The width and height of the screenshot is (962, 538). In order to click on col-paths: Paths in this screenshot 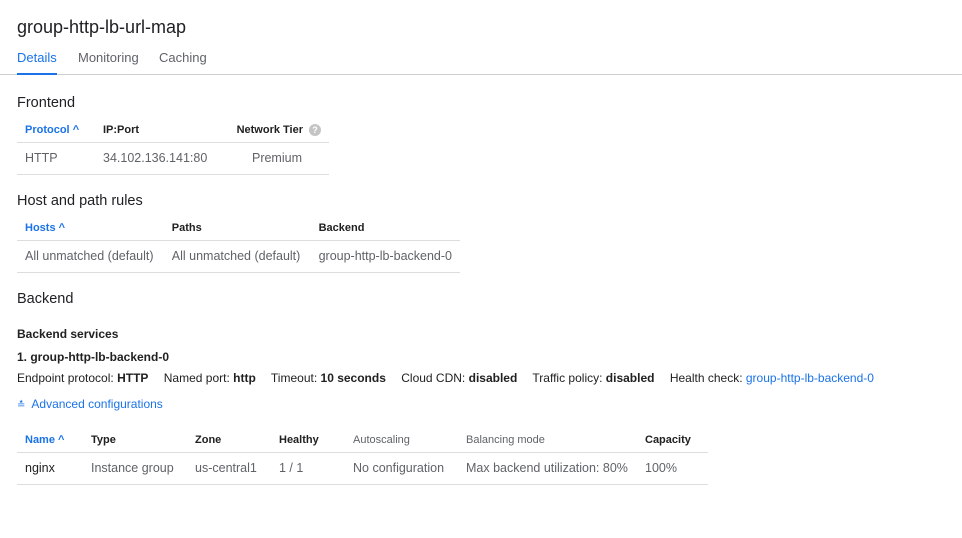, I will do `click(237, 228)`.